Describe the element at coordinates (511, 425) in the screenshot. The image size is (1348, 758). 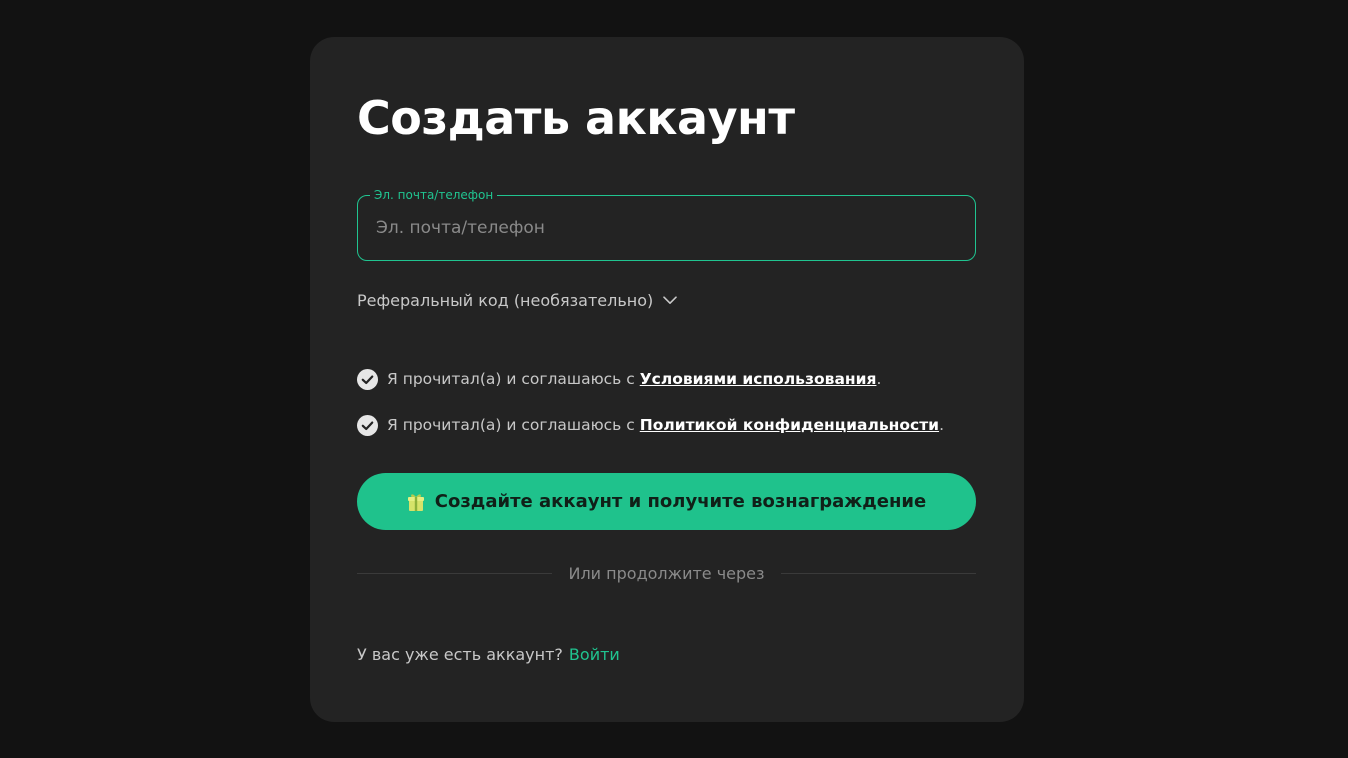
I see `privacy-agreement-text: Я прочитал(а) и соглашаюсь с` at that location.